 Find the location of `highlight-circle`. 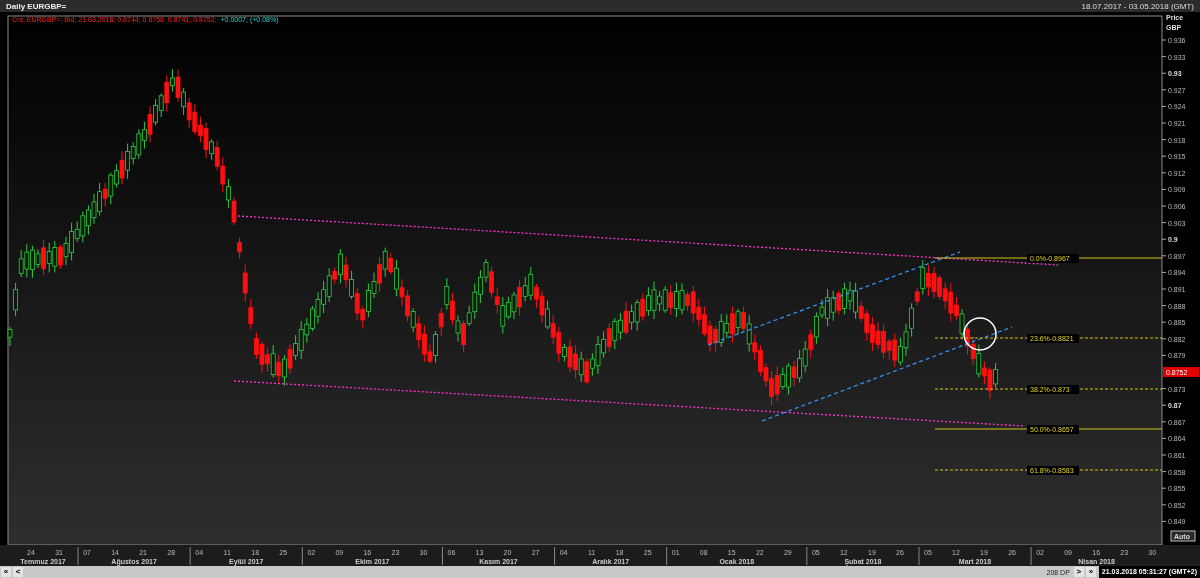

highlight-circle is located at coordinates (980, 334).